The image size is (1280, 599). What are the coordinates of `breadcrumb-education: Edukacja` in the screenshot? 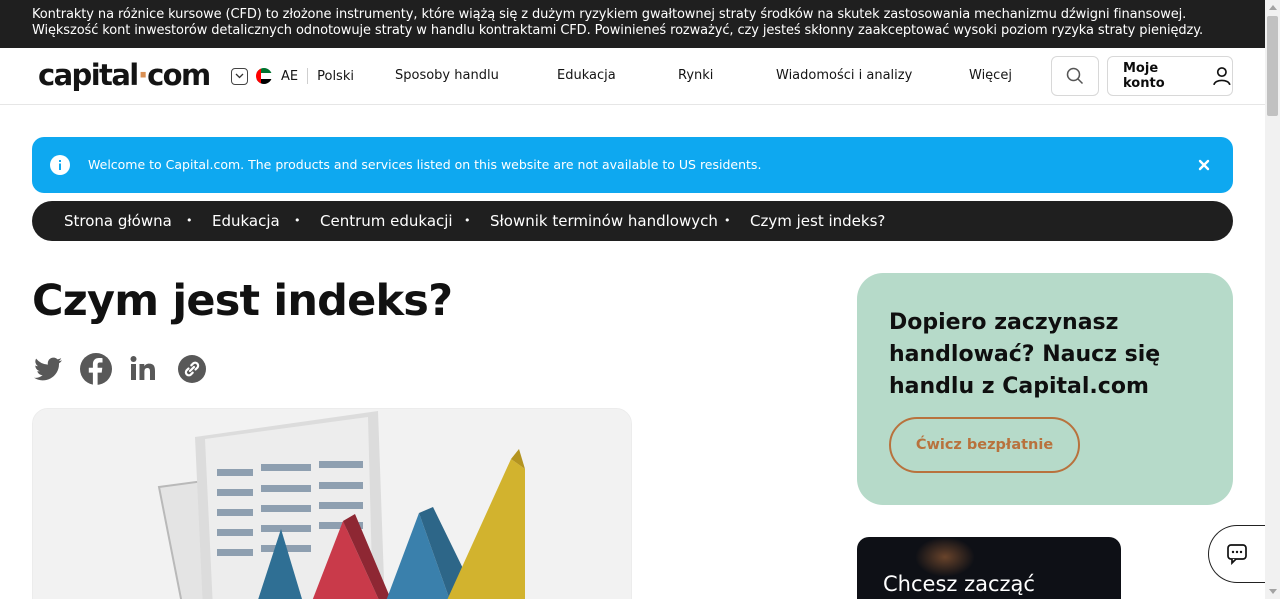 It's located at (246, 221).